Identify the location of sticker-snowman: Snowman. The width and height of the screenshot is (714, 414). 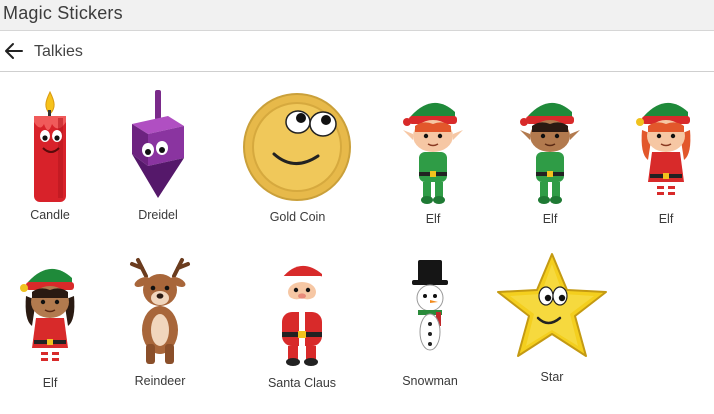
(430, 326).